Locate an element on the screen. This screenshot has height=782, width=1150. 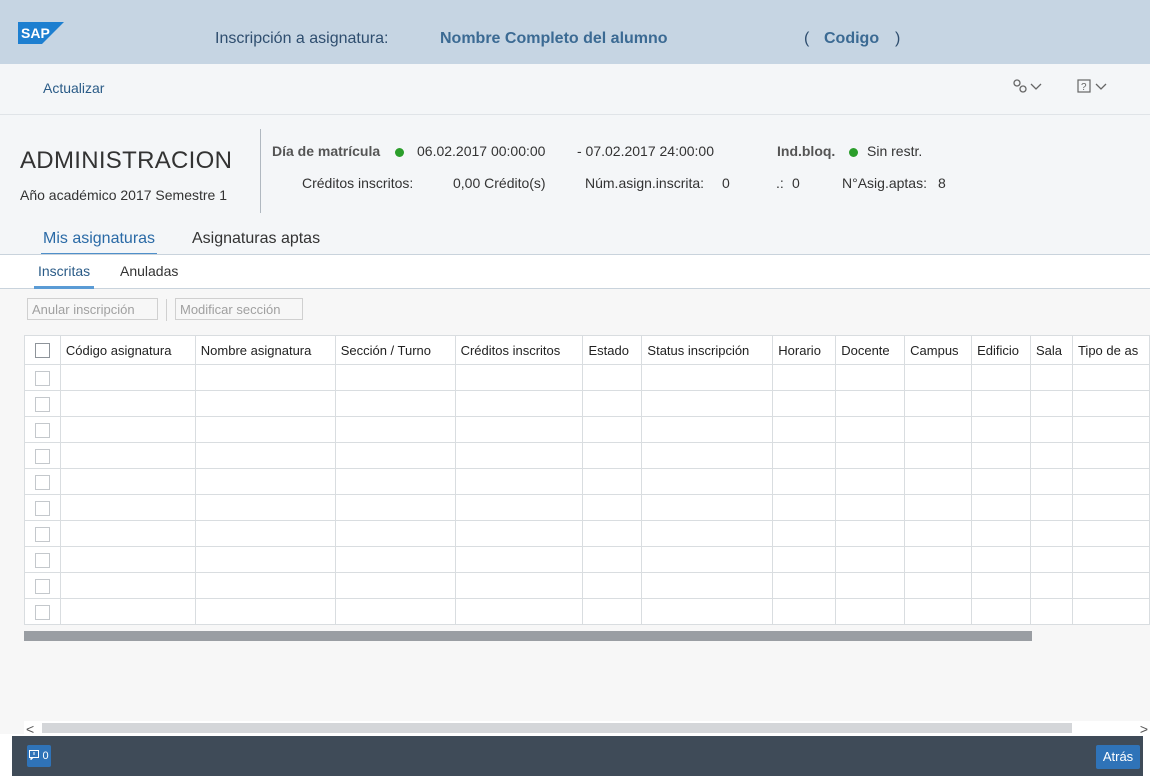
academic-period: Año académico 2017 Semestre 1 is located at coordinates (124, 195).